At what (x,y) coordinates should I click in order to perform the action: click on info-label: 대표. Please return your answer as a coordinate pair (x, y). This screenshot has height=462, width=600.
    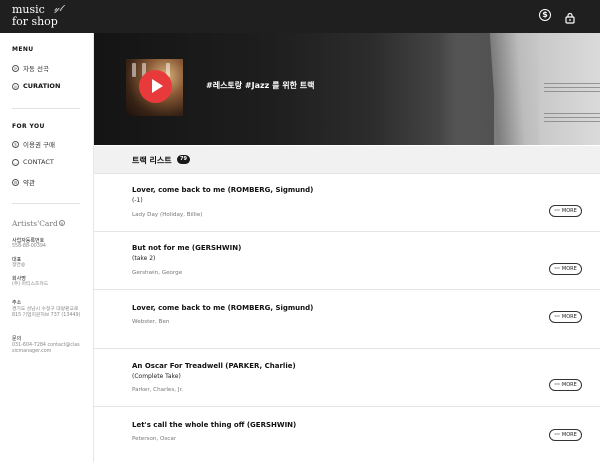
    Looking at the image, I should click on (17, 260).